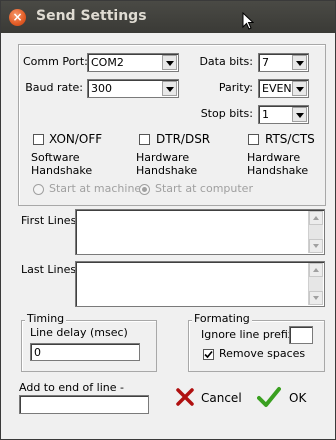 The width and height of the screenshot is (336, 440). What do you see at coordinates (301, 335) in the screenshot?
I see `ignore-prefix-input` at bounding box center [301, 335].